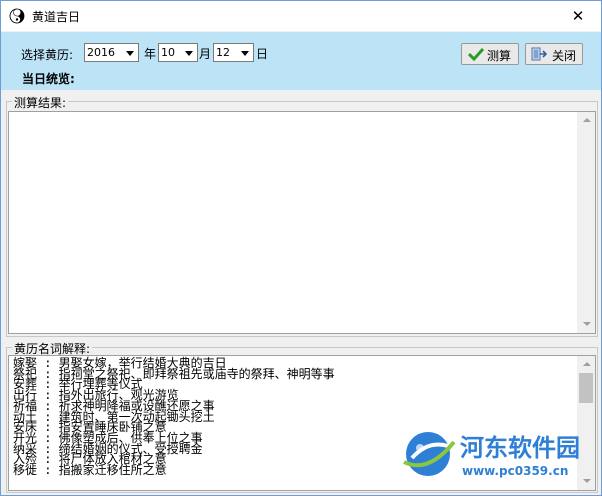 The height and width of the screenshot is (496, 602). Describe the element at coordinates (262, 54) in the screenshot. I see `day-unit-label: 日` at that location.